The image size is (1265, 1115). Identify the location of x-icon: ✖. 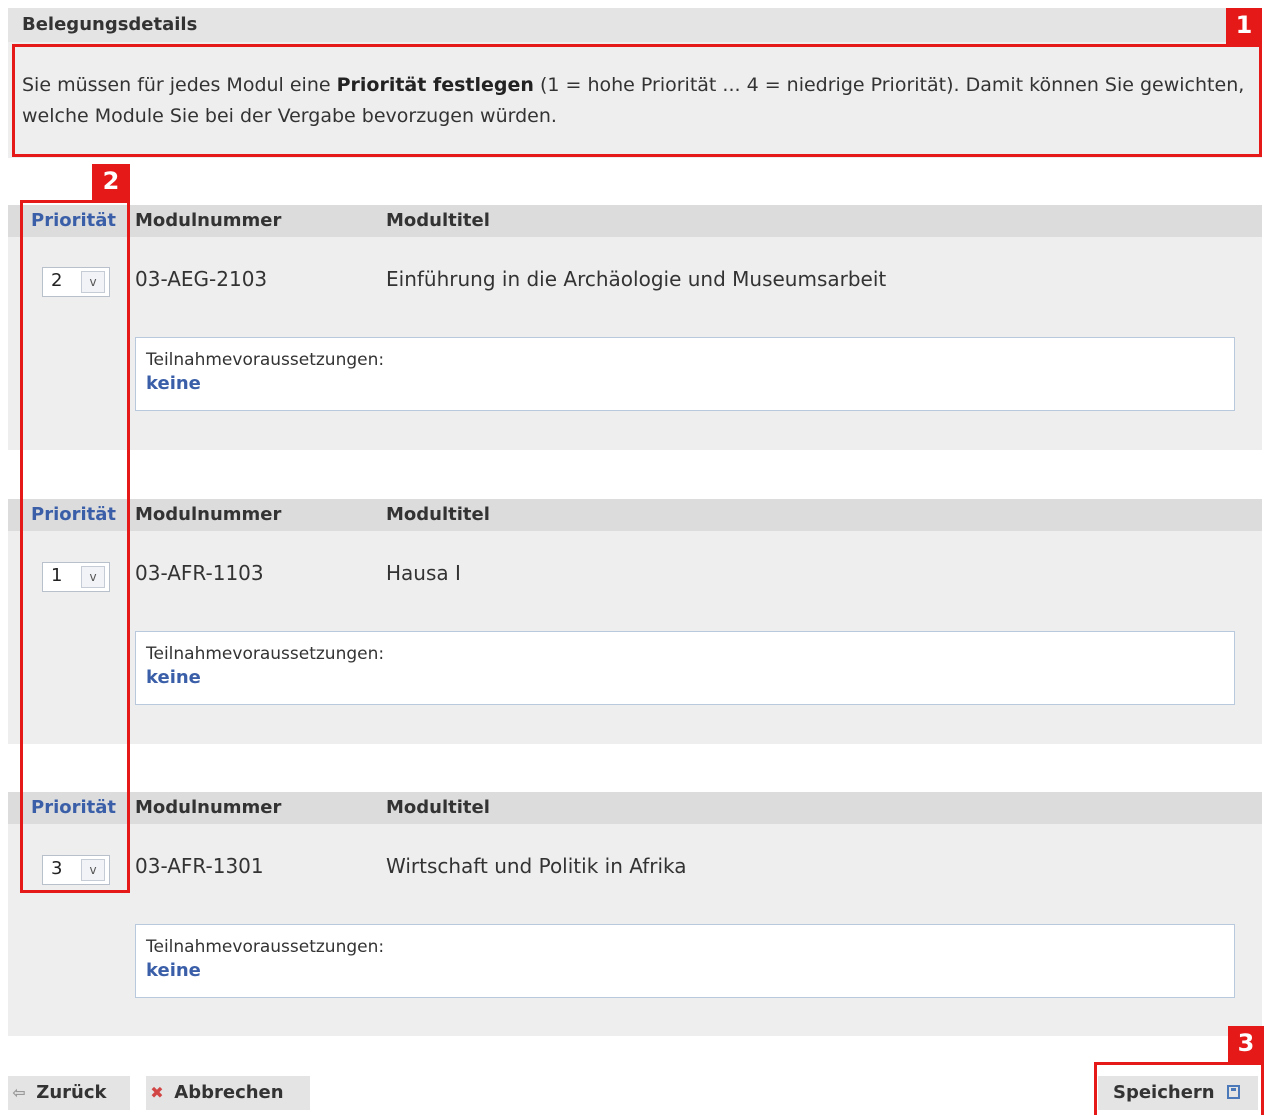
(157, 1092).